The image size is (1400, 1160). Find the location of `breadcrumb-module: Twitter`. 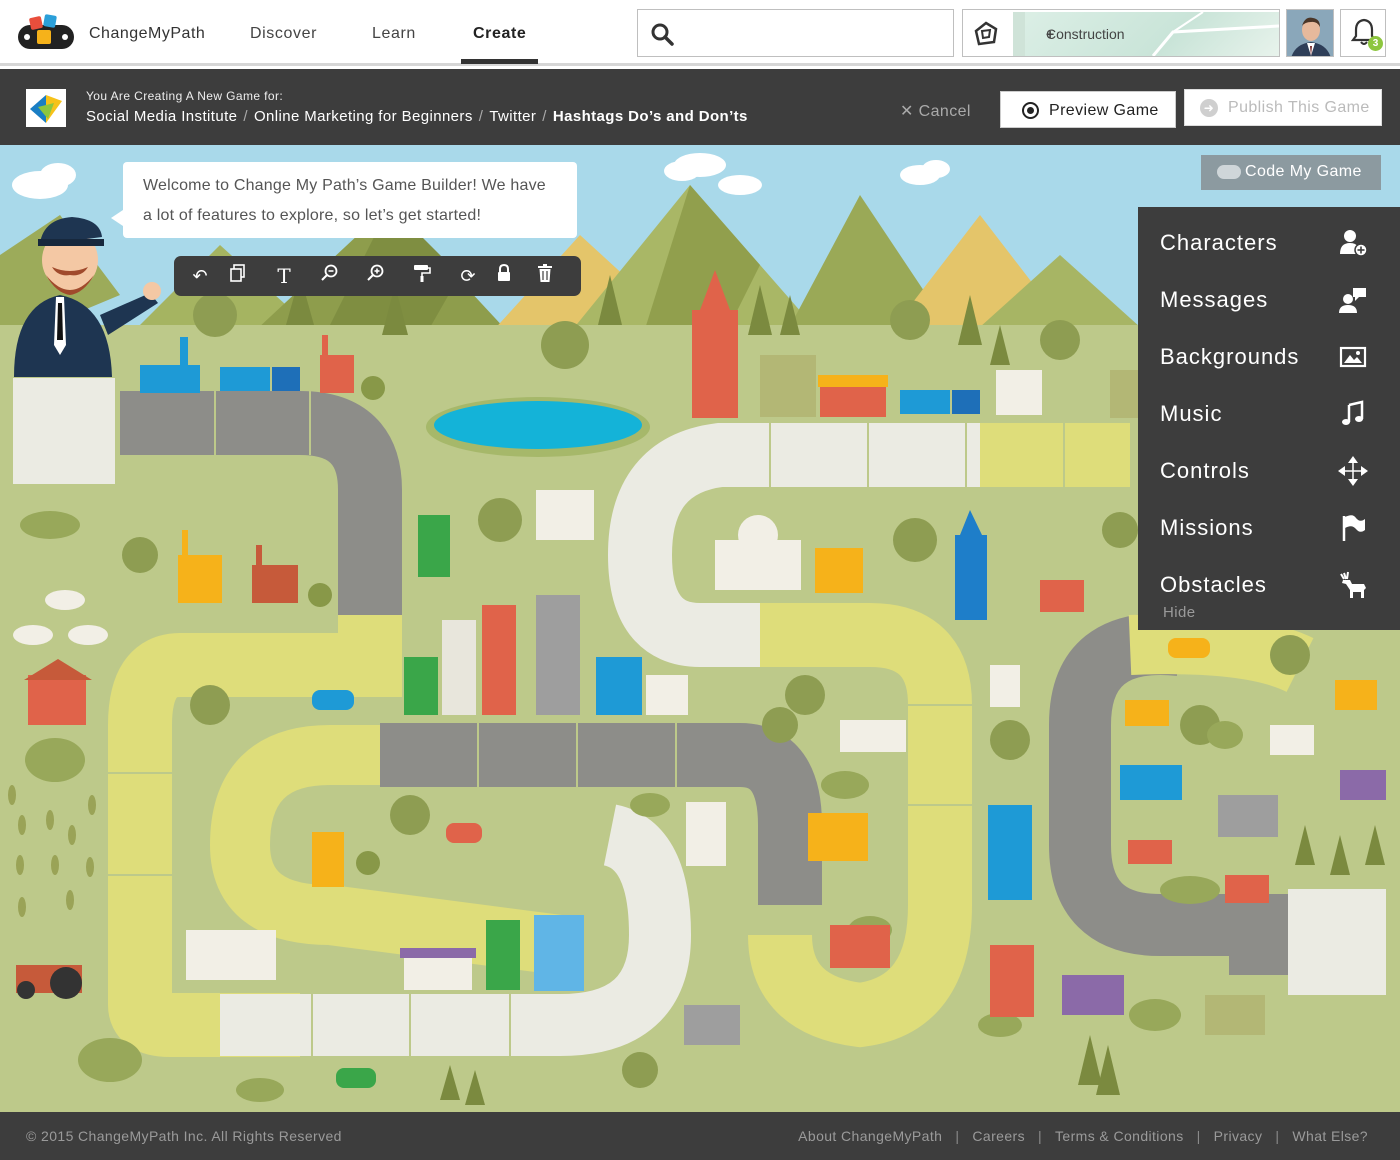

breadcrumb-module: Twitter is located at coordinates (512, 116).